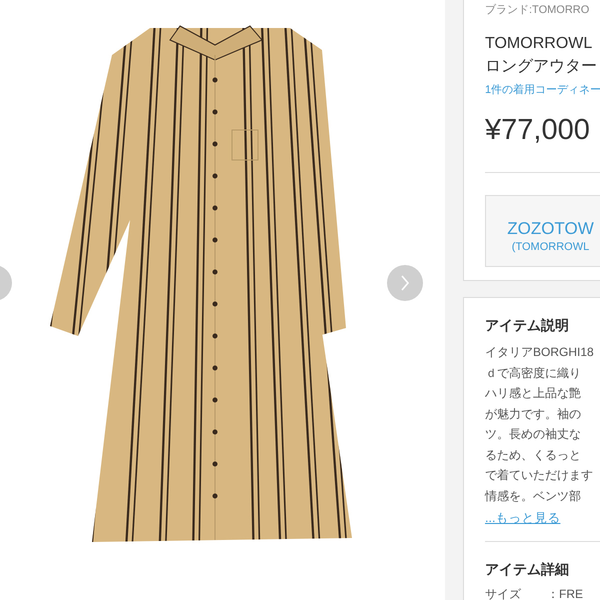  Describe the element at coordinates (533, 393) in the screenshot. I see `description-line: ハリ感と上品な艶` at that location.